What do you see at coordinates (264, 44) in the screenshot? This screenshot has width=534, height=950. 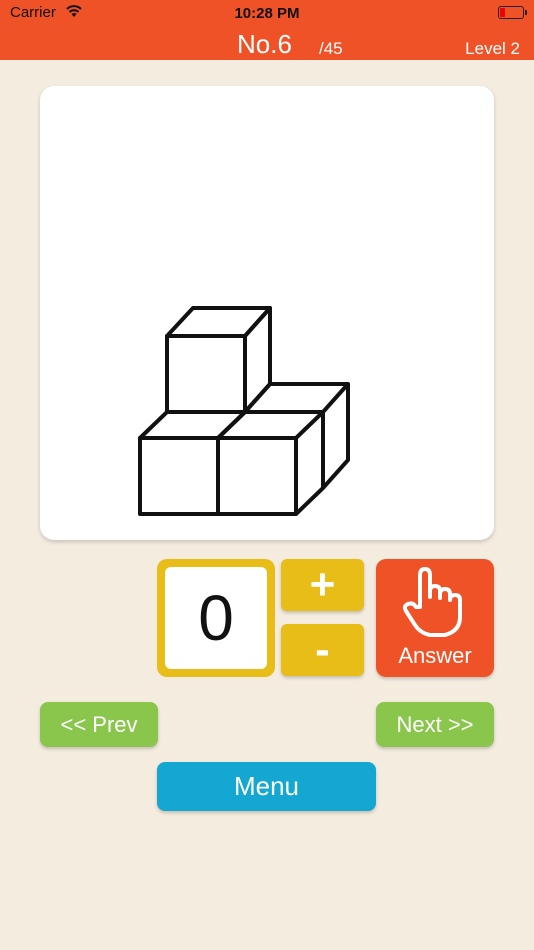 I see `puzzle-number: No.6` at bounding box center [264, 44].